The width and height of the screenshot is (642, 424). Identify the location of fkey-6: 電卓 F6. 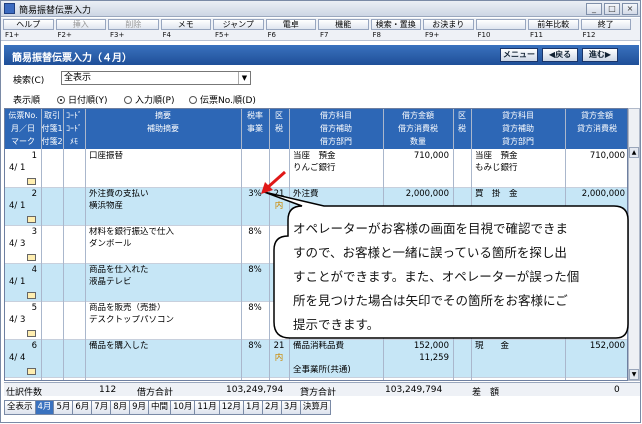
(290, 29).